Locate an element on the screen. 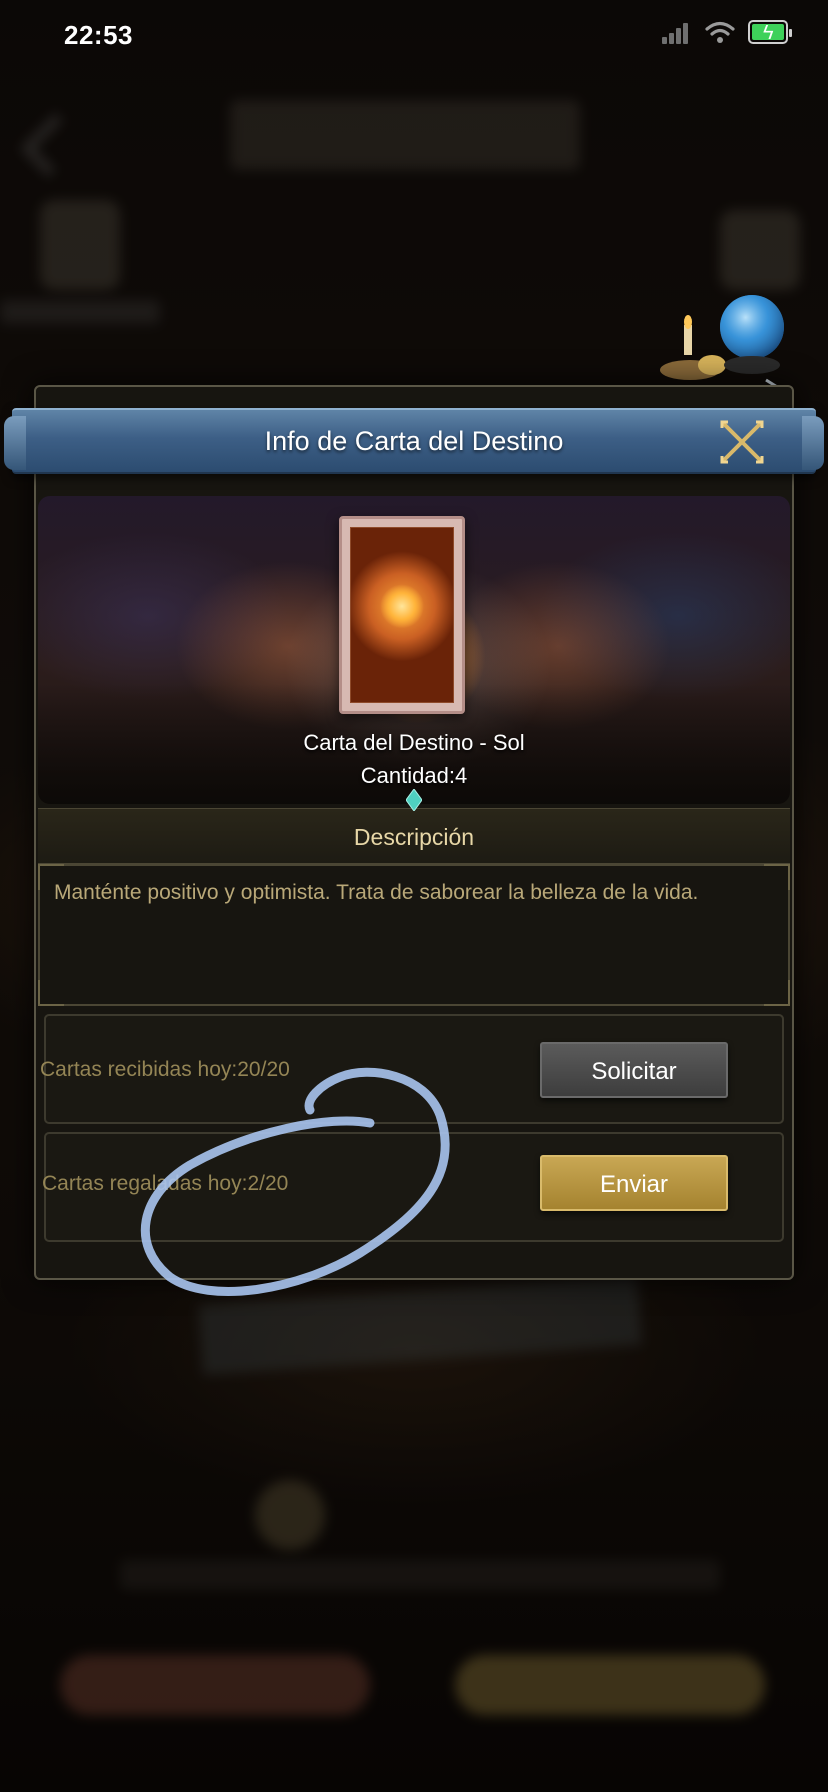  gifted-label: Cartas regaladas hoy:2/20 is located at coordinates (165, 1183).